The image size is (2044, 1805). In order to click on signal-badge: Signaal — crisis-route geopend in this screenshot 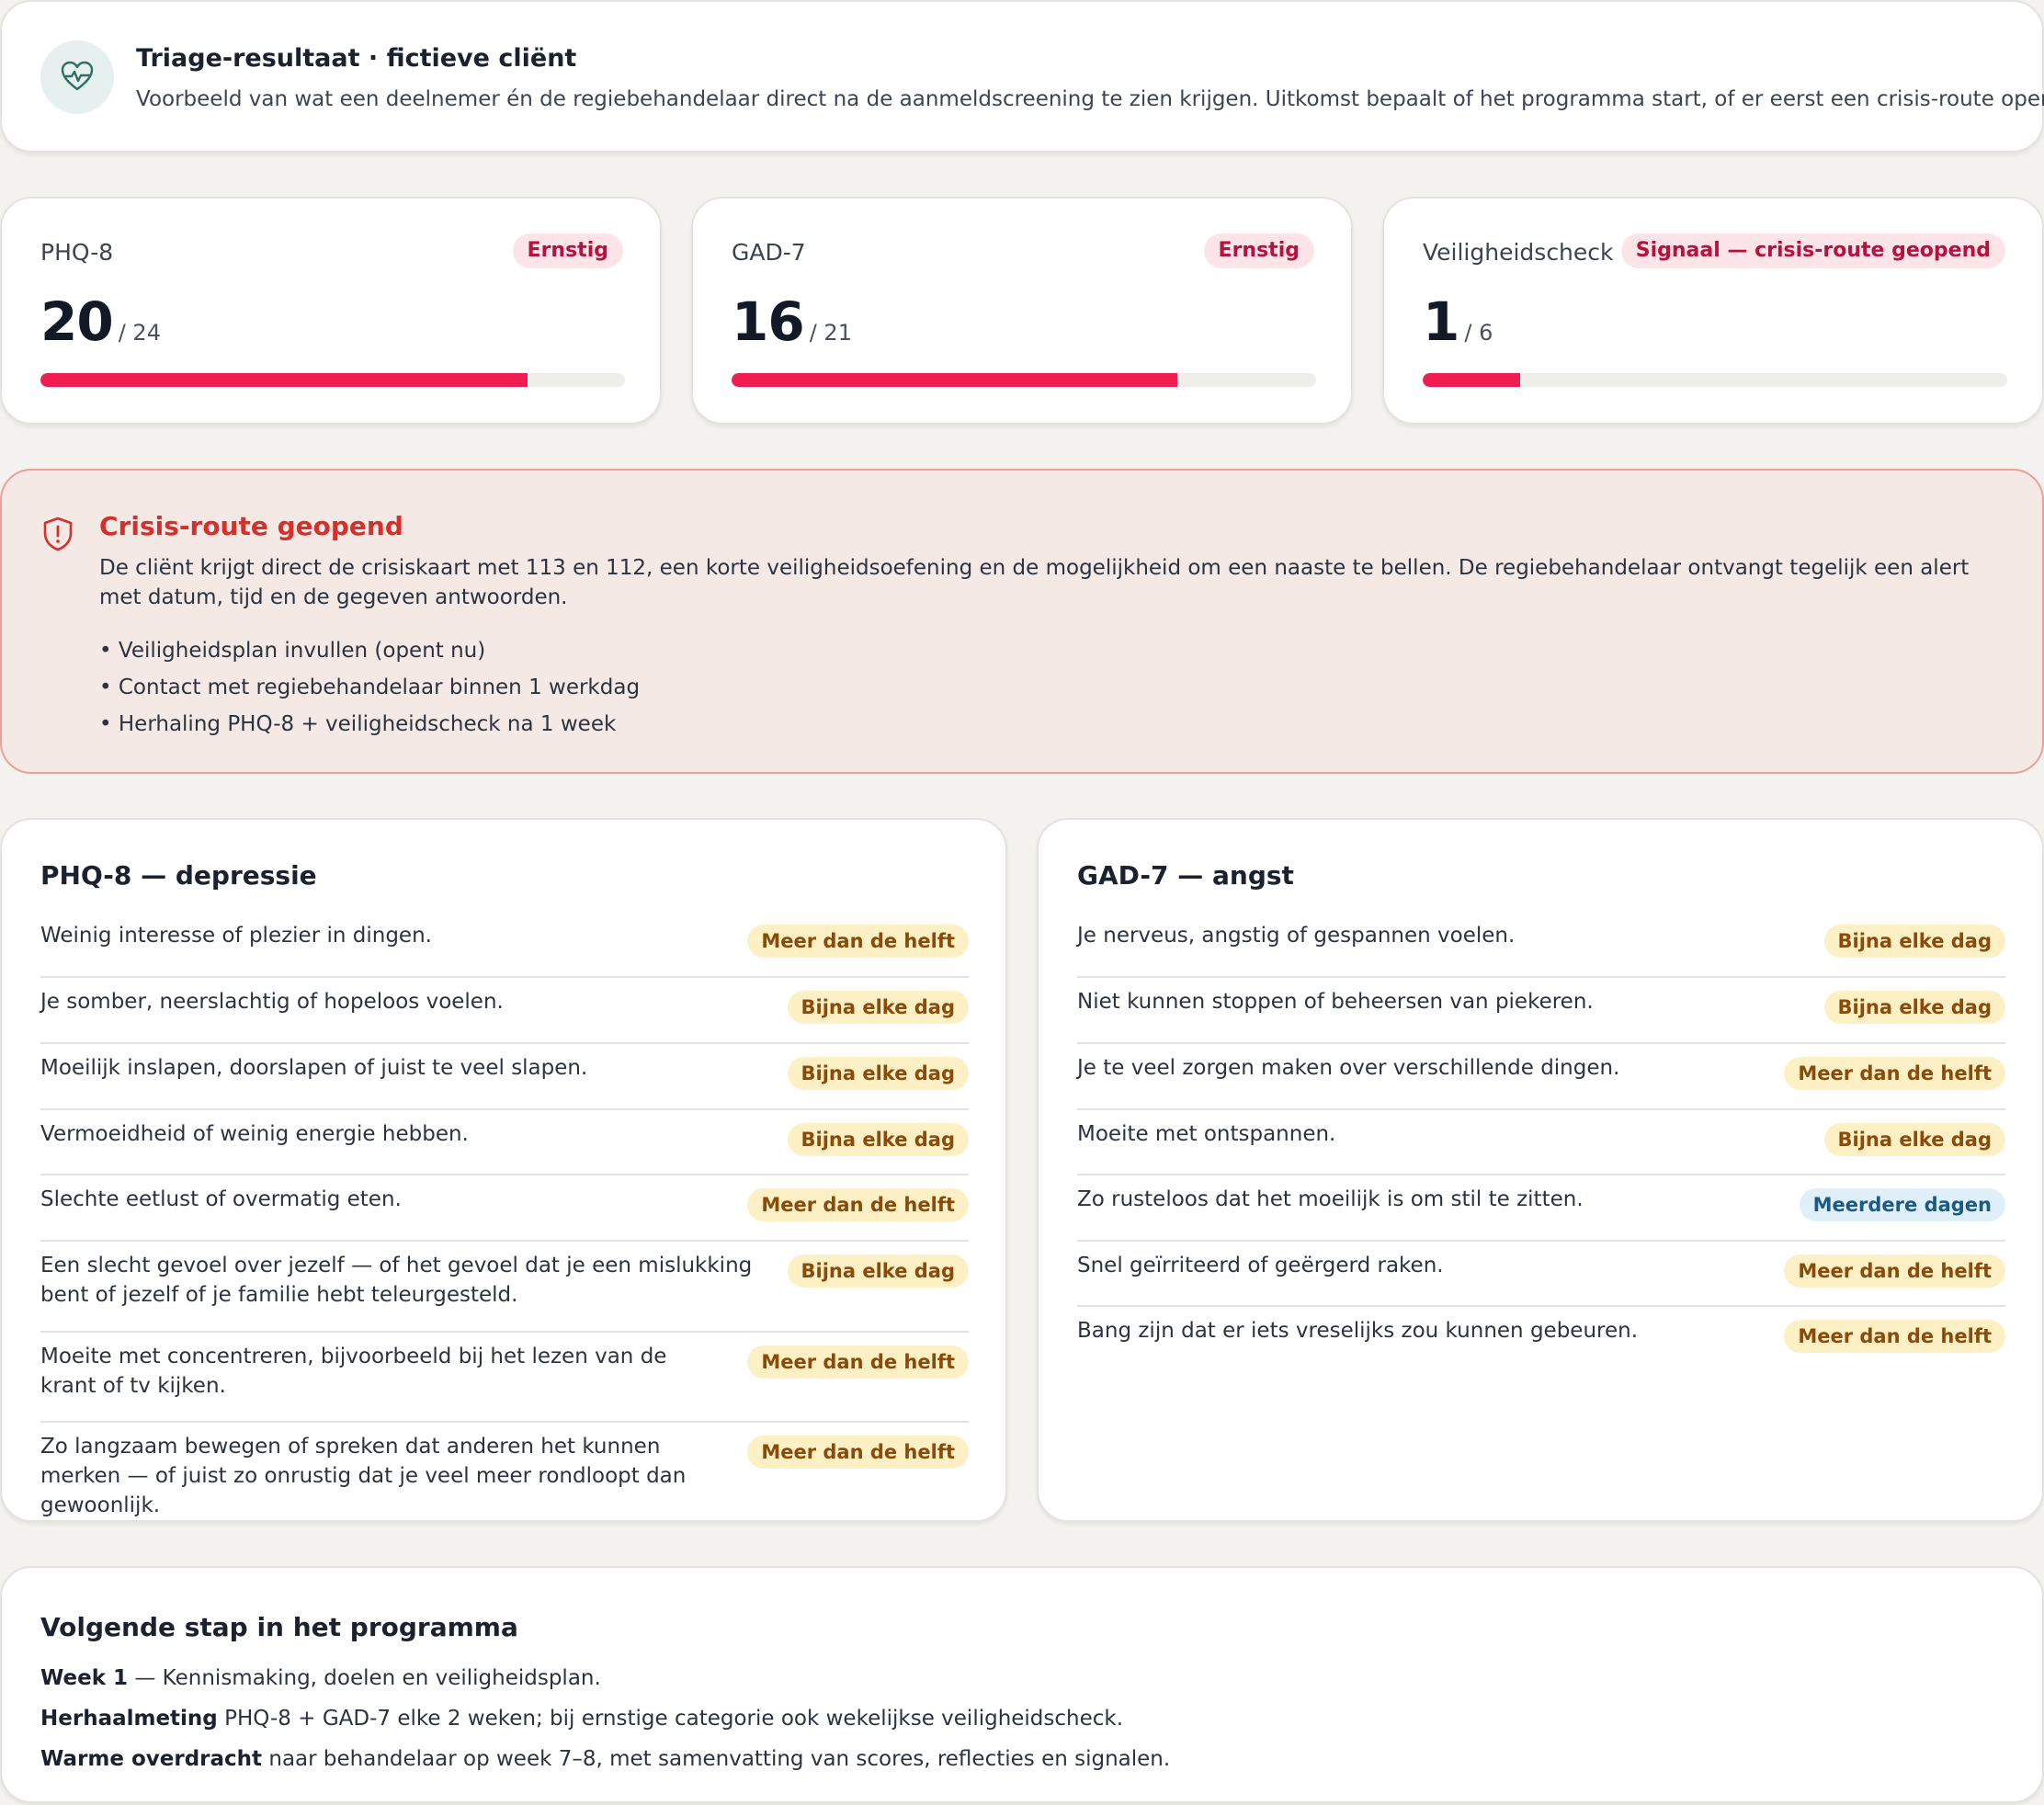, I will do `click(1812, 250)`.